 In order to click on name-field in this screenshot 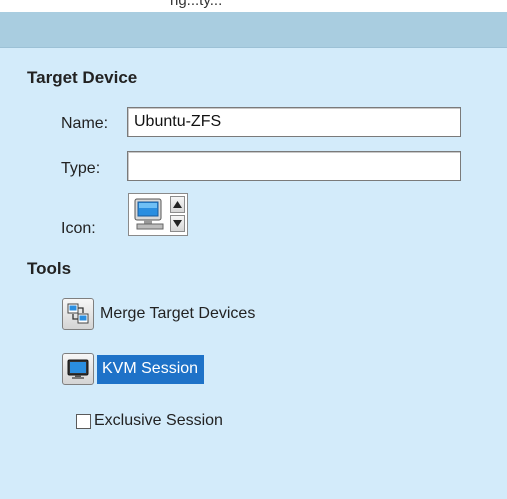, I will do `click(294, 122)`.